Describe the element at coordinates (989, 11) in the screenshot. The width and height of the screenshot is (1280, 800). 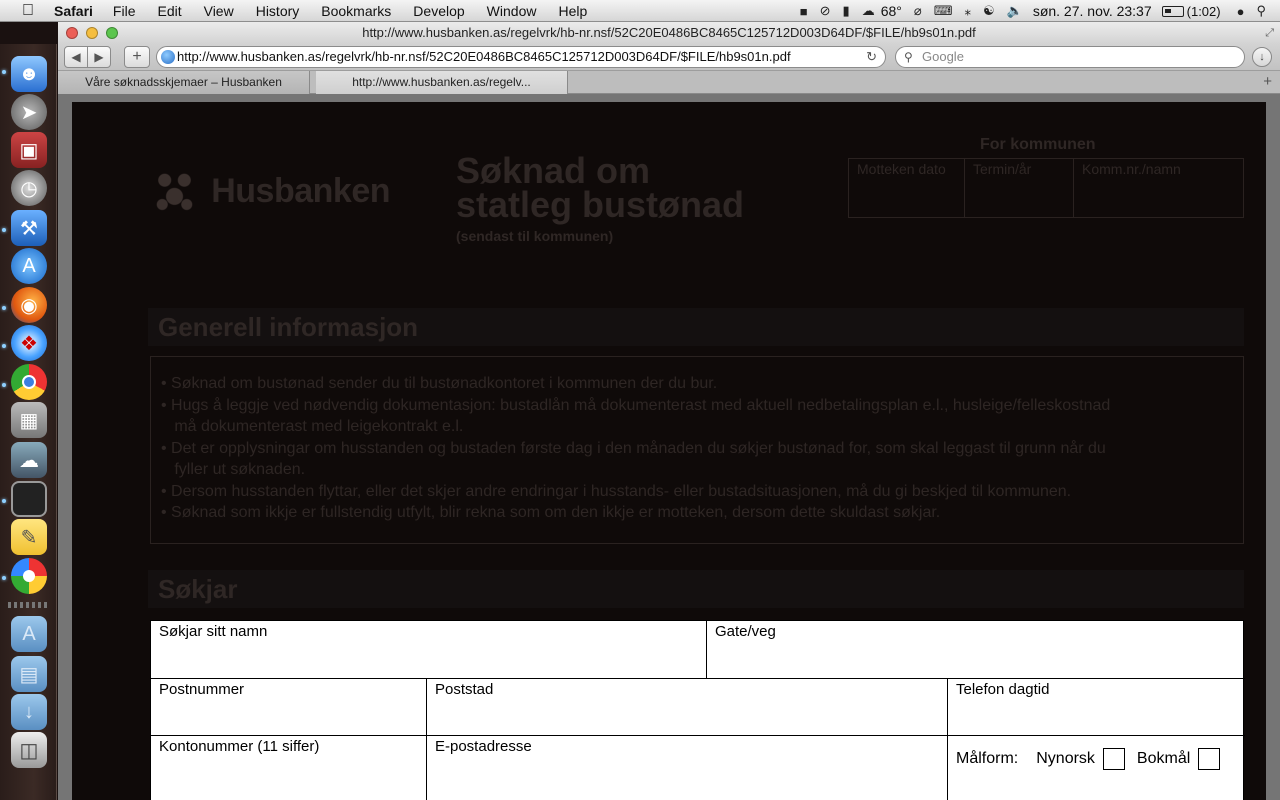
I see `wifi-icon: ☯` at that location.